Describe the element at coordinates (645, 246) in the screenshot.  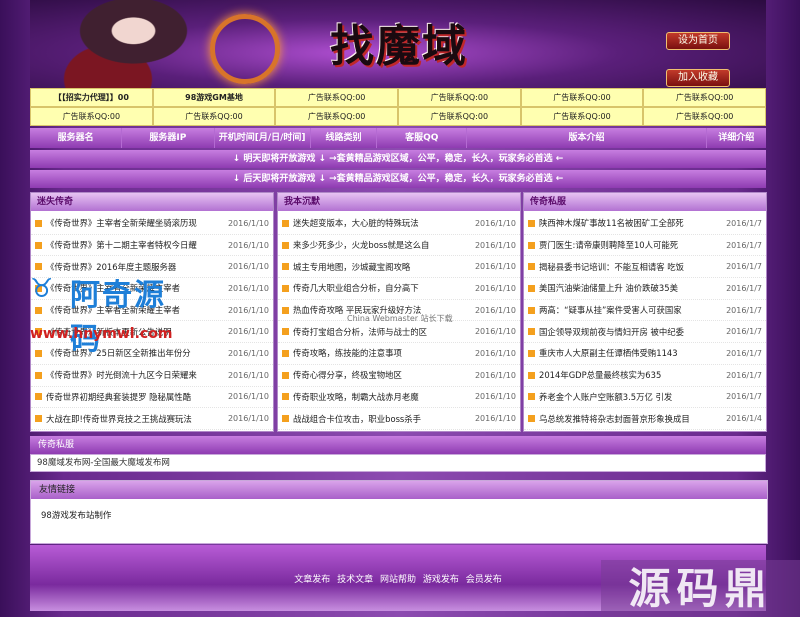
I see `list-item: 贾门医生:请帝康则聘降至10人可能死 2016/1/7` at that location.